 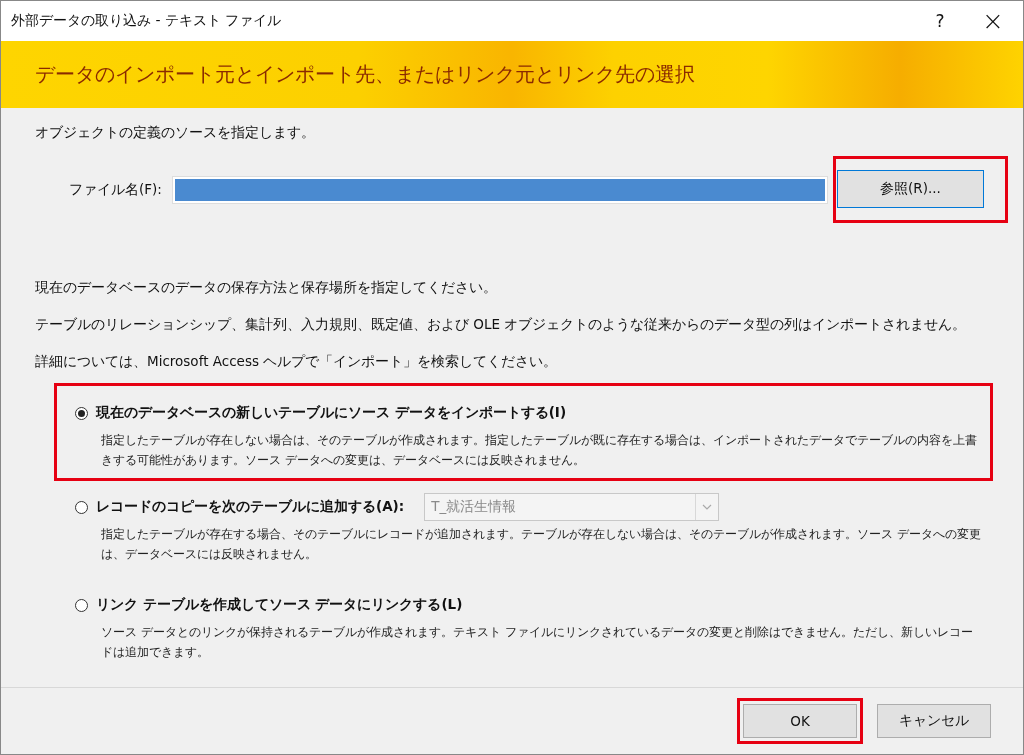 I want to click on radio-label: 現在のデータベースの新しいテーブルにソース データをインポートする(I), so click(x=331, y=413).